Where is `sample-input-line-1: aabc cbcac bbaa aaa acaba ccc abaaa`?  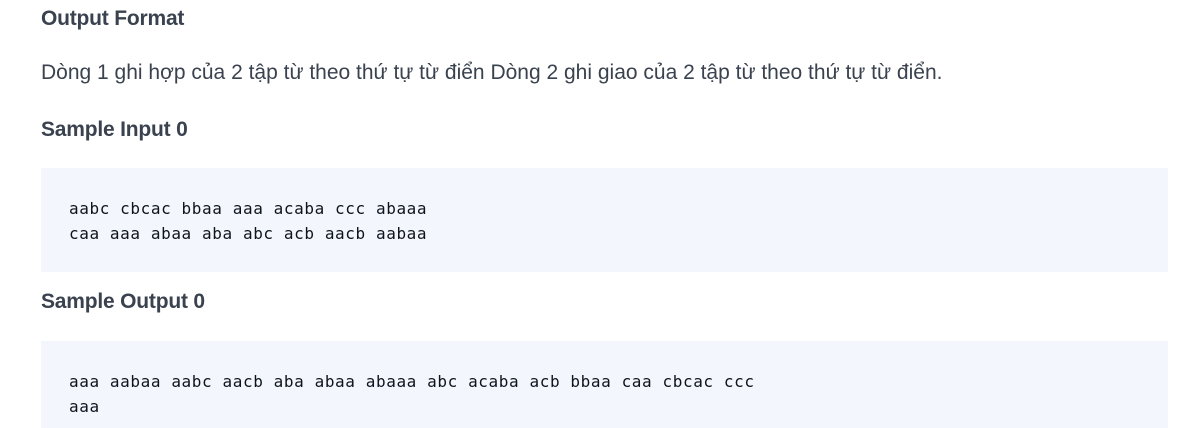 sample-input-line-1: aabc cbcac bbaa aaa acaba ccc abaaa is located at coordinates (248, 208).